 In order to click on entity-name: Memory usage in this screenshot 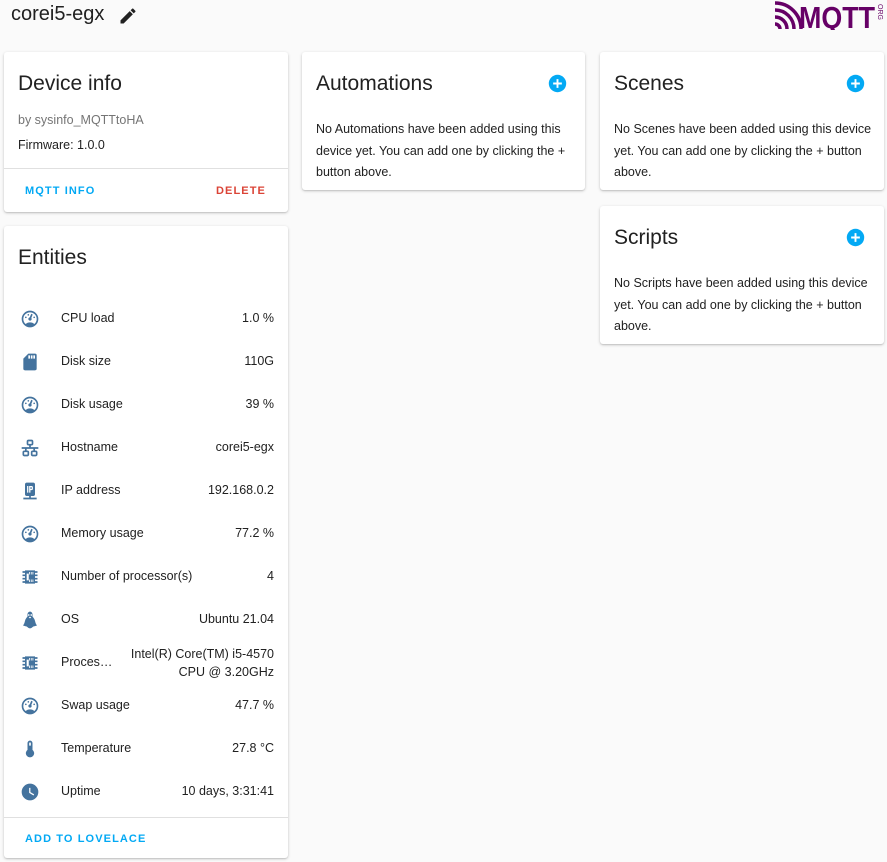, I will do `click(102, 533)`.